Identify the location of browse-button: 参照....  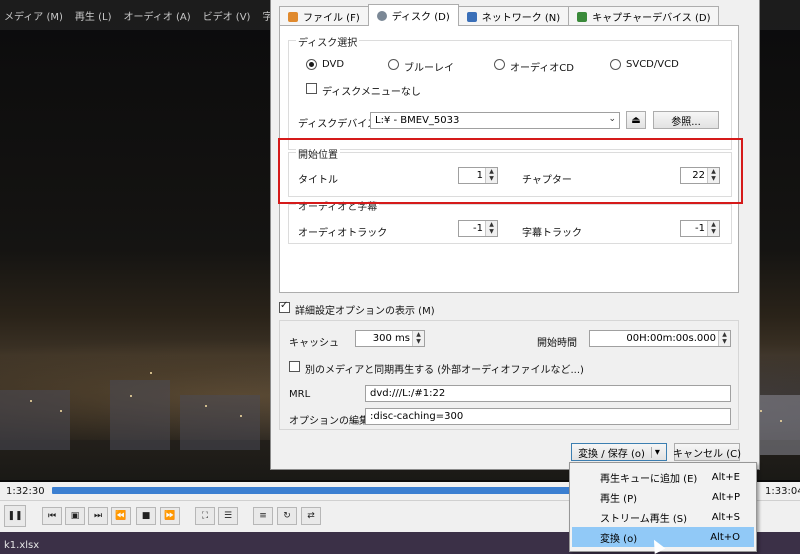
(686, 120).